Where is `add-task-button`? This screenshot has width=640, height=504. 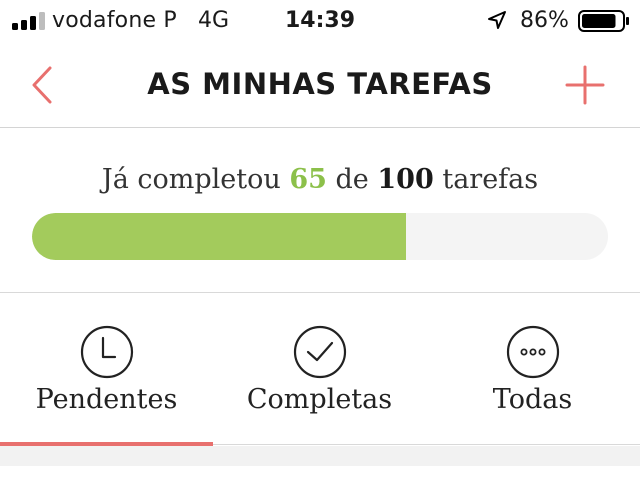
add-task-button is located at coordinates (585, 85).